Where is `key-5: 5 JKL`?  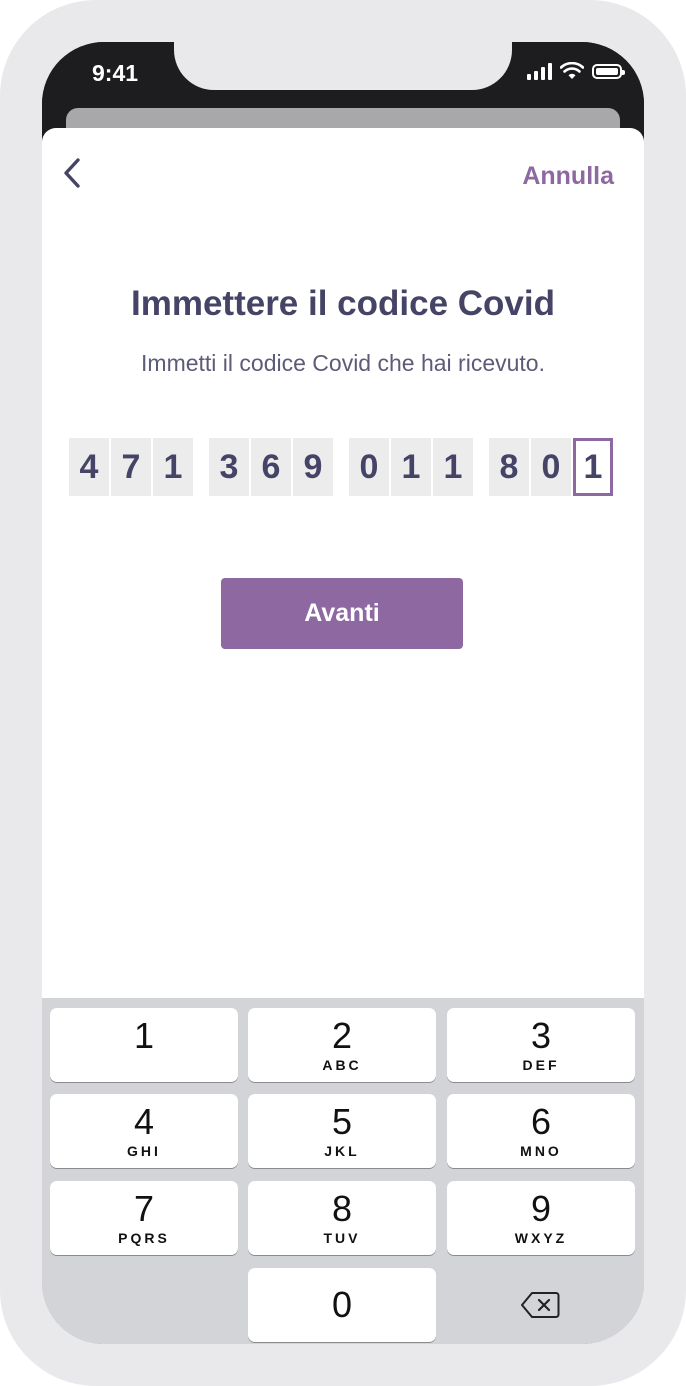
key-5: 5 JKL is located at coordinates (342, 1131).